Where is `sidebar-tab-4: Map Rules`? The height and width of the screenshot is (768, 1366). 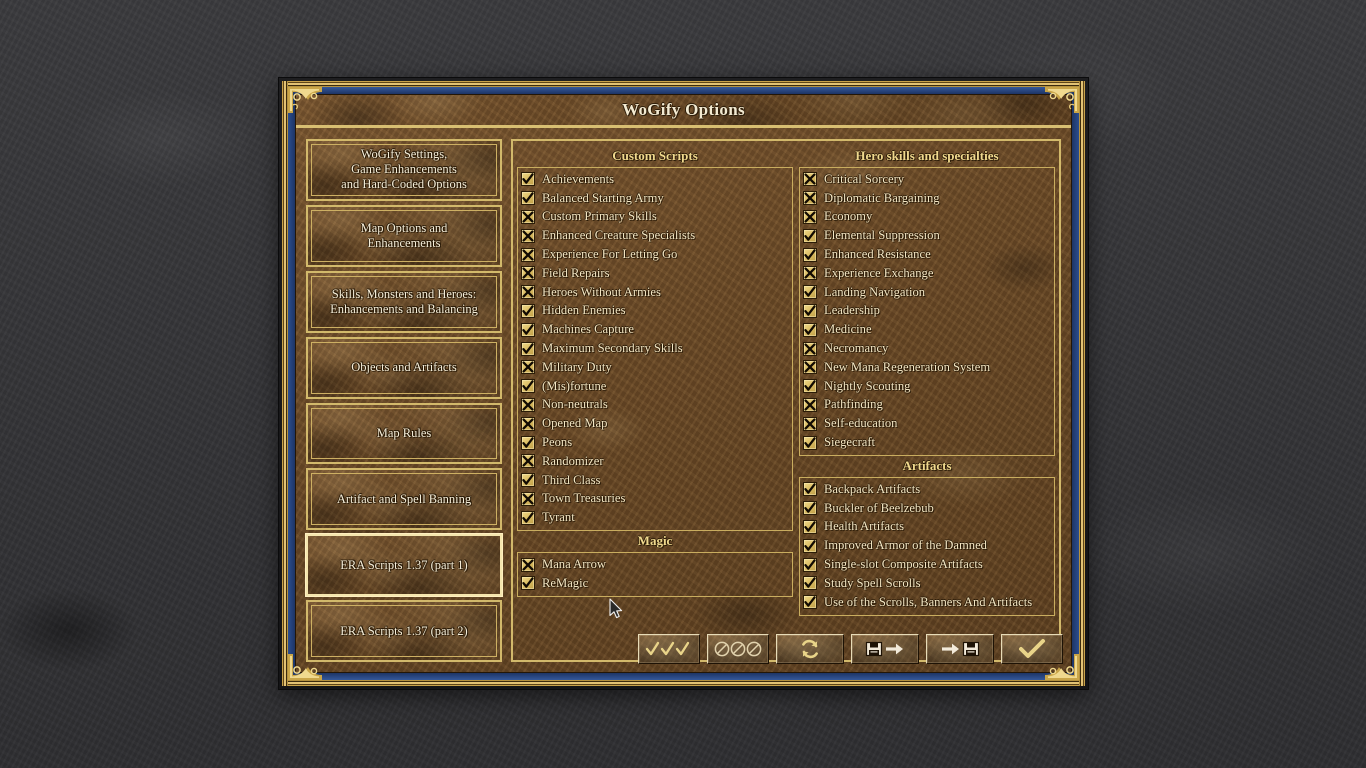 sidebar-tab-4: Map Rules is located at coordinates (404, 433).